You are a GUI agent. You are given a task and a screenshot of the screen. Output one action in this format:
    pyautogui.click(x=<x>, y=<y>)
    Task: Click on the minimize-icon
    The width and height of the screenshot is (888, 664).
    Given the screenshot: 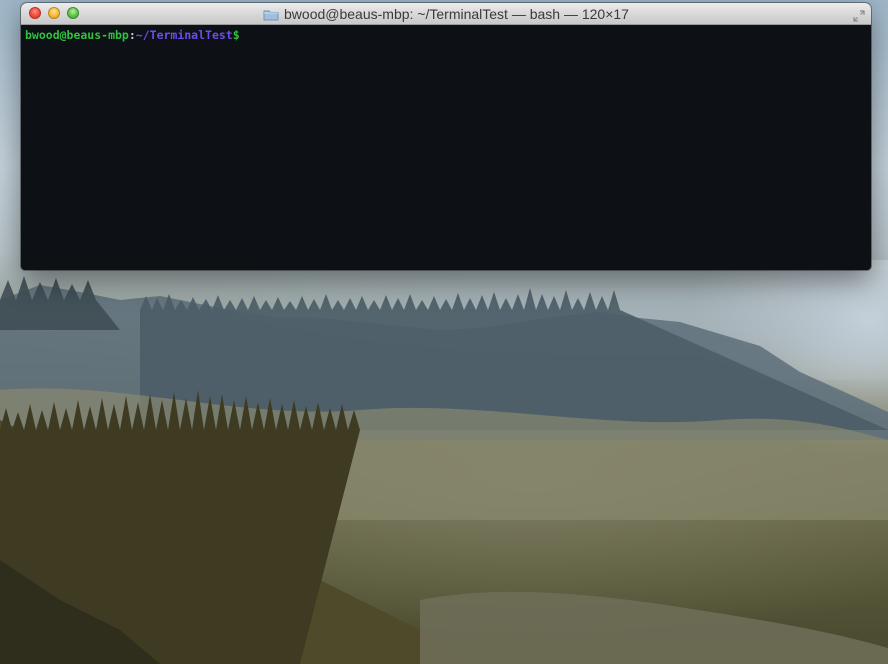 What is the action you would take?
    pyautogui.click(x=54, y=13)
    